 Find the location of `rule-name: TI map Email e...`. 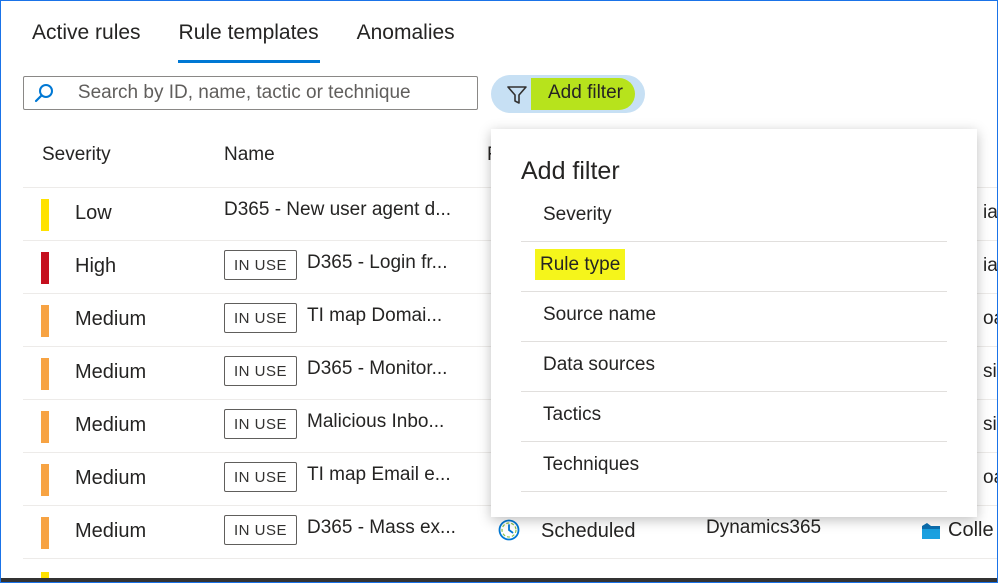

rule-name: TI map Email e... is located at coordinates (379, 474).